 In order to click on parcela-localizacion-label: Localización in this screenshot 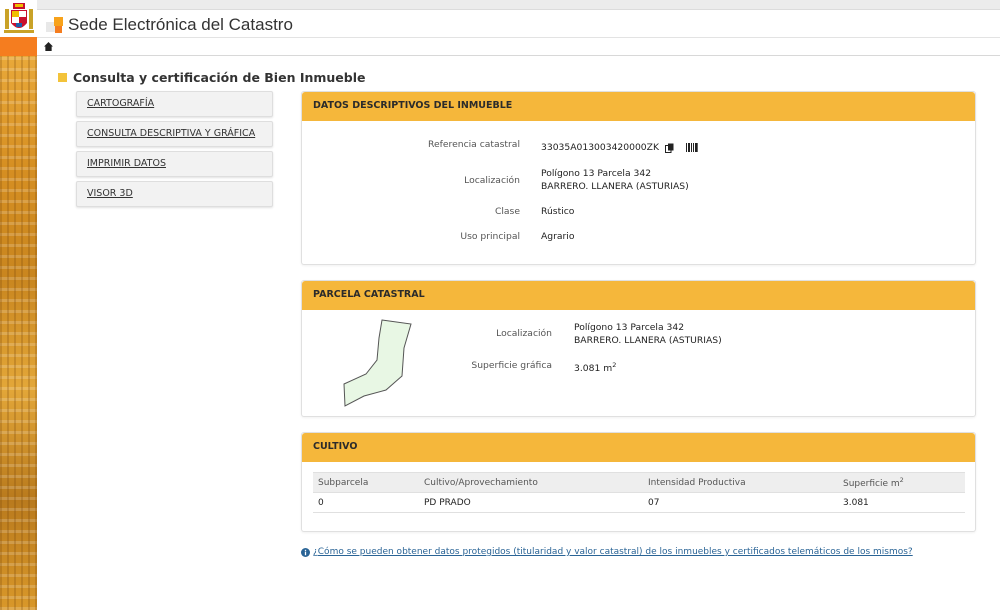, I will do `click(524, 333)`.